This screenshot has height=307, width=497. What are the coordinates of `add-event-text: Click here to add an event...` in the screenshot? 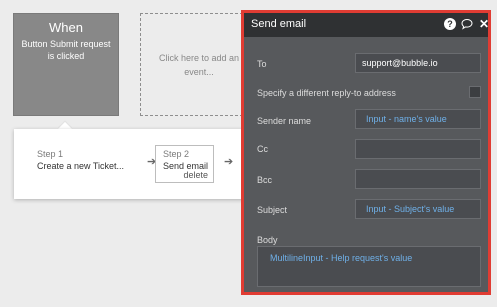 It's located at (199, 64).